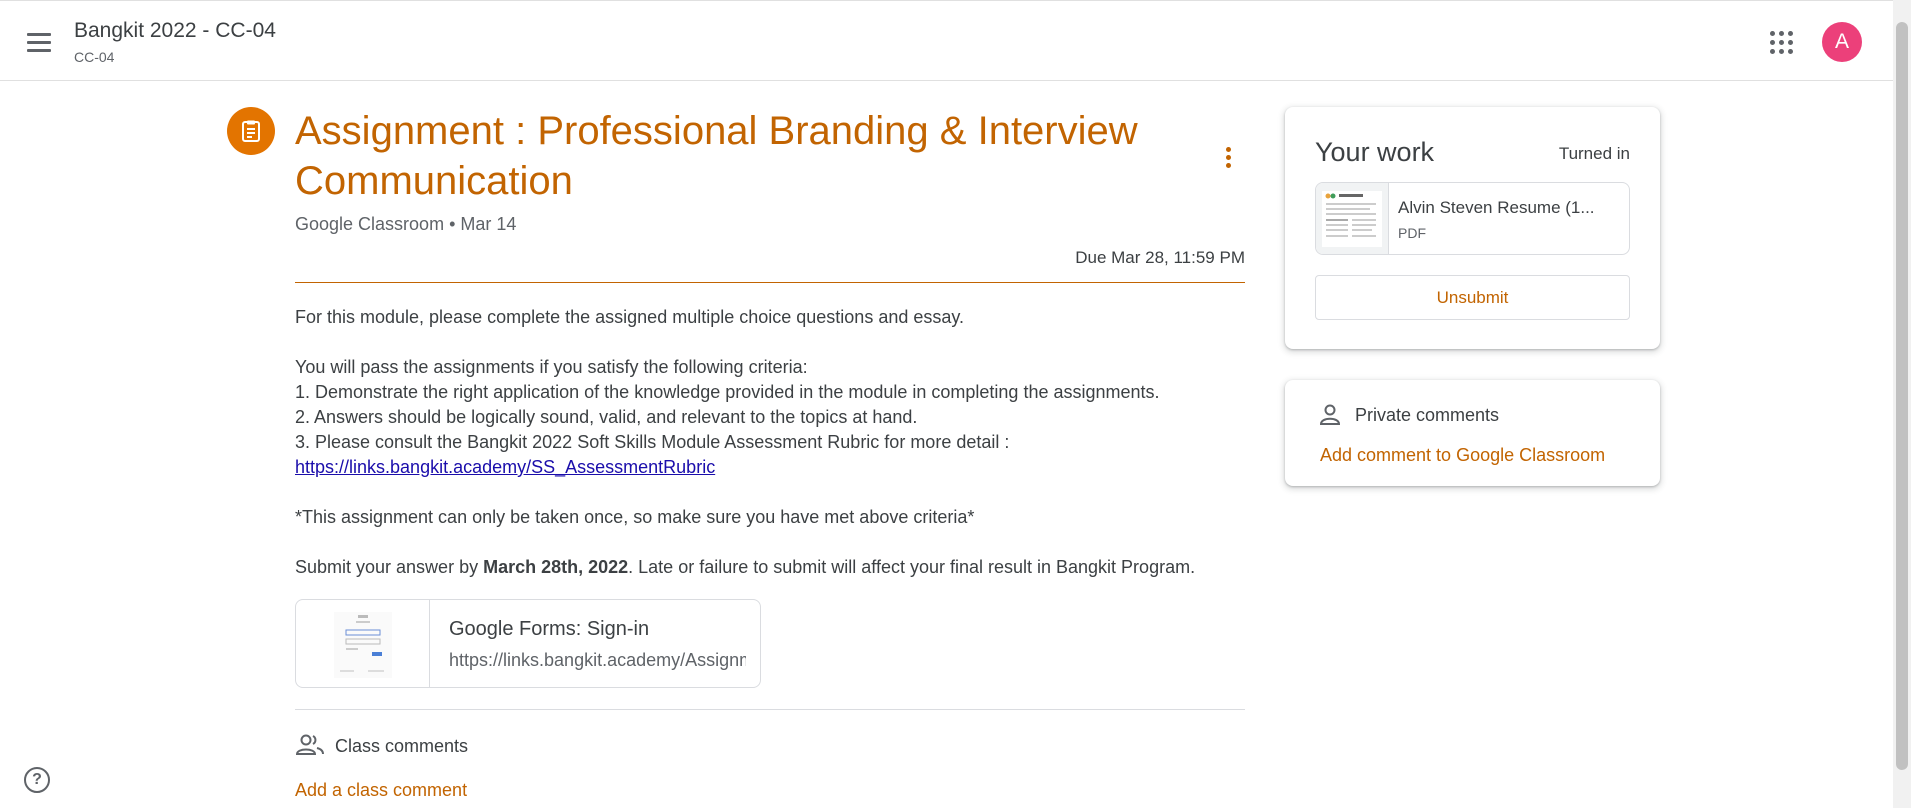 The height and width of the screenshot is (808, 1911). What do you see at coordinates (488, 224) in the screenshot?
I see `assignment-date: Mar 14` at bounding box center [488, 224].